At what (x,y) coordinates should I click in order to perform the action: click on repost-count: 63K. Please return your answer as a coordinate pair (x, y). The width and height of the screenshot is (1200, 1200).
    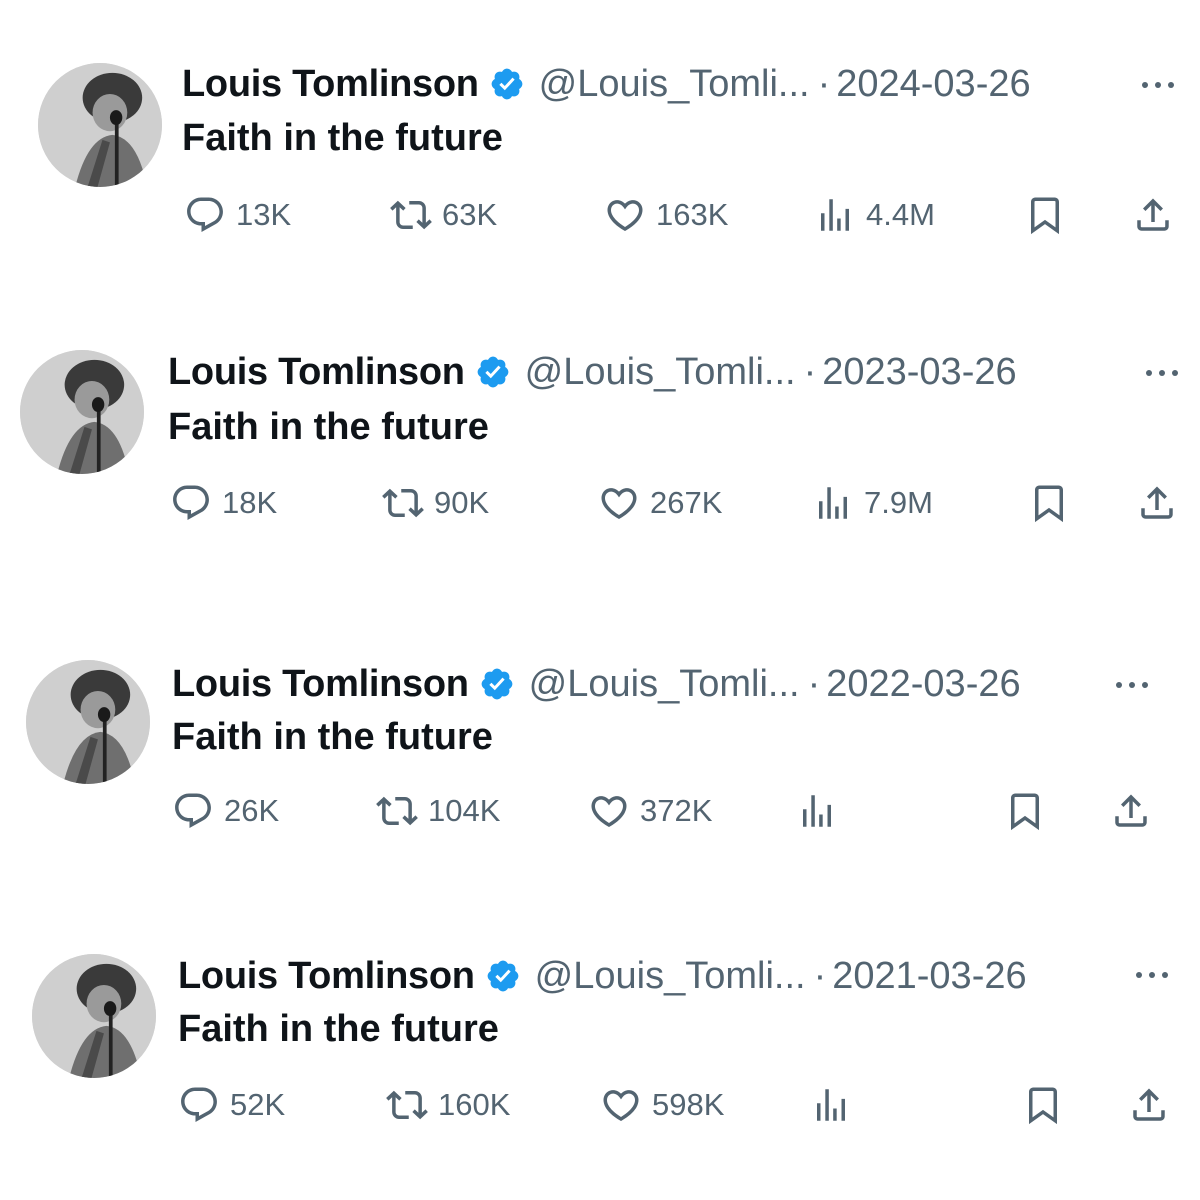
    Looking at the image, I should click on (470, 214).